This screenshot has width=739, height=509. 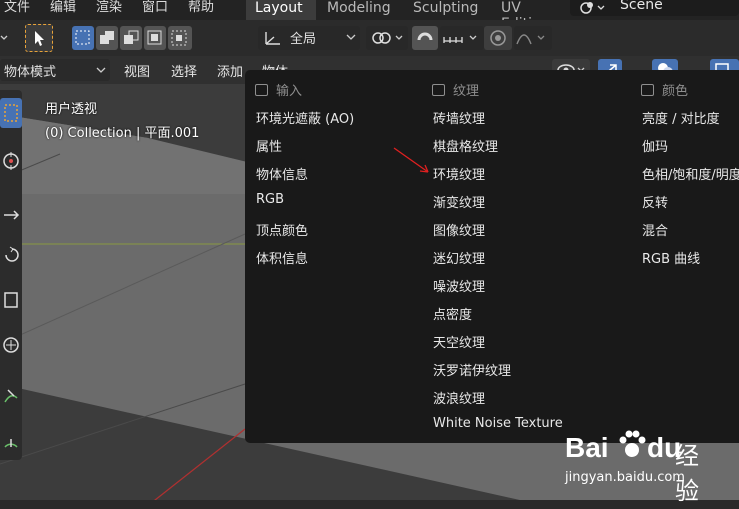 I want to click on menu-item-image-texture: 图像纹理, so click(x=459, y=229).